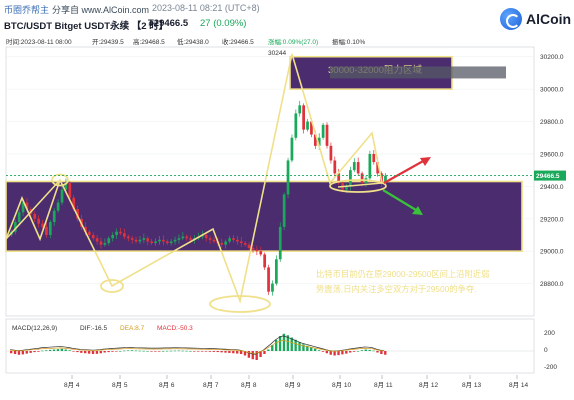 The height and width of the screenshot is (400, 574). I want to click on ohlc-open: 开:29439.5, so click(108, 42).